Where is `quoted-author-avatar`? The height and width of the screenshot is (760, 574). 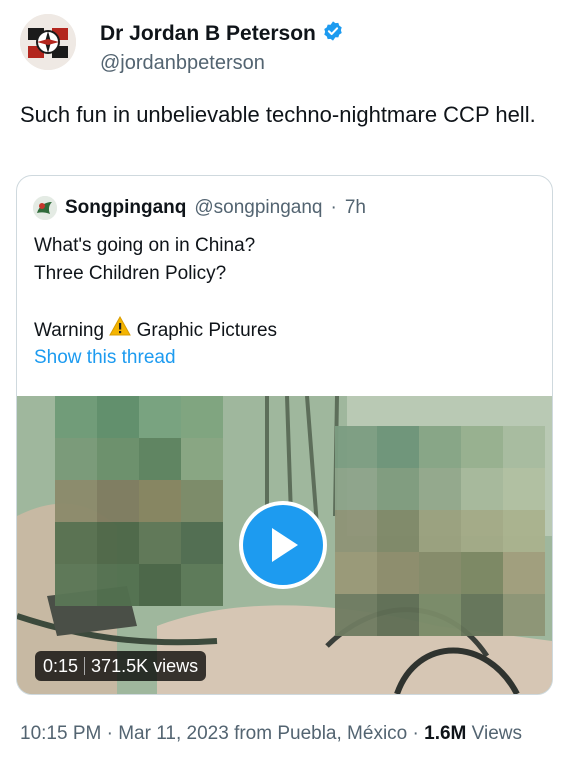 quoted-author-avatar is located at coordinates (45, 208).